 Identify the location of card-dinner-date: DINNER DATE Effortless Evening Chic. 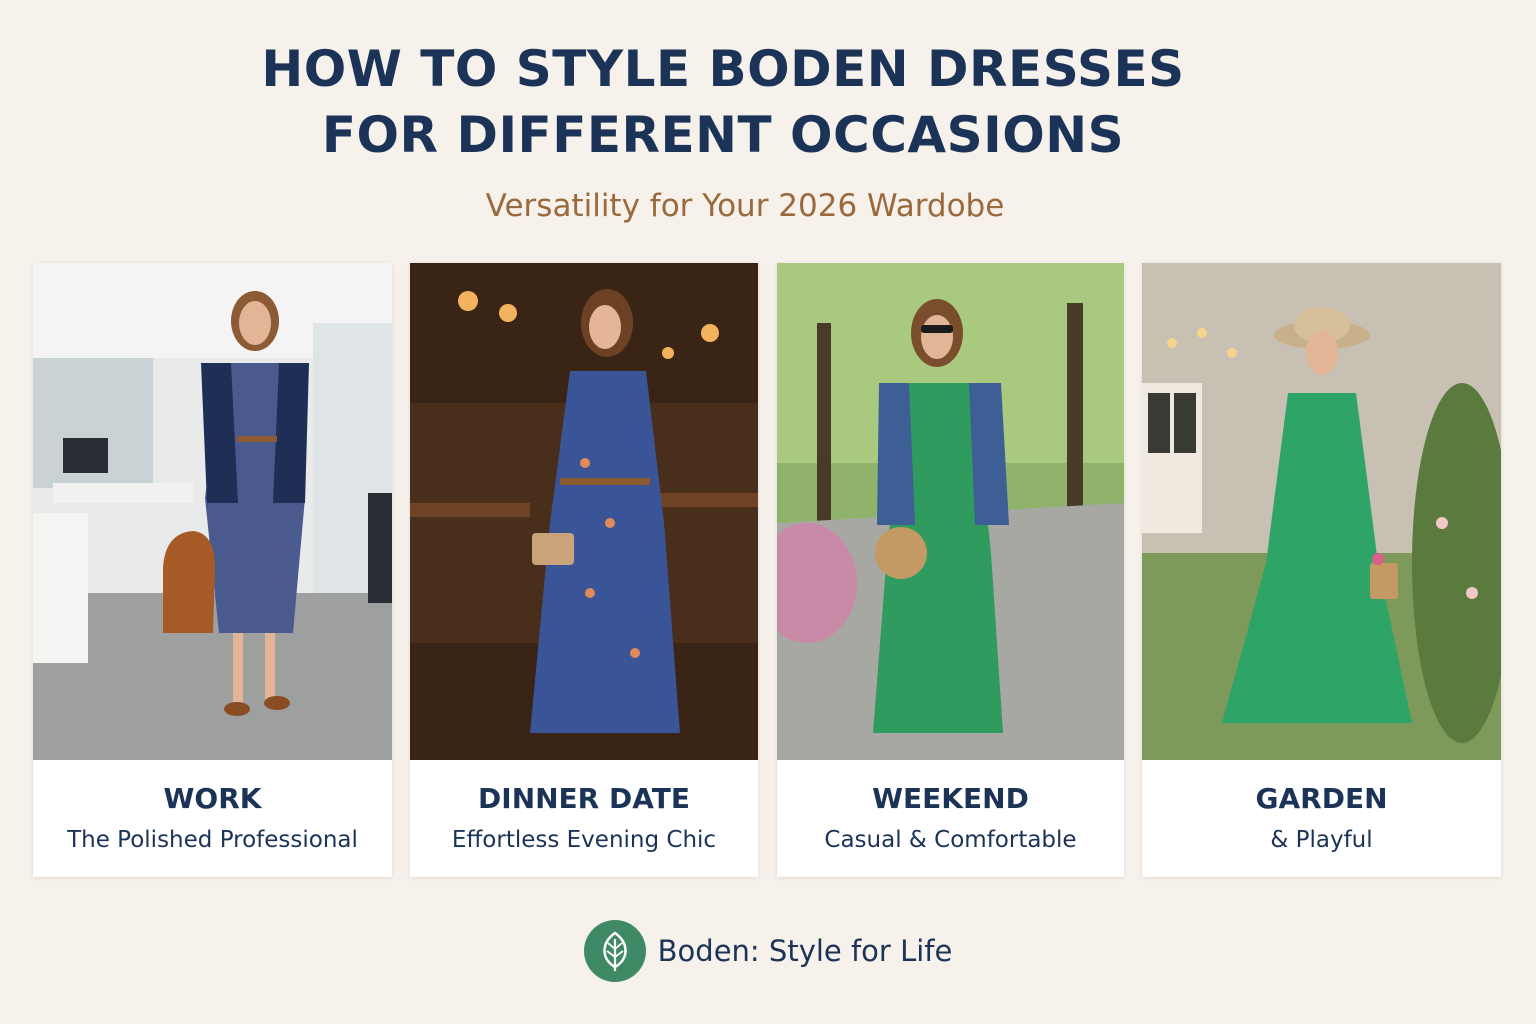
(584, 570).